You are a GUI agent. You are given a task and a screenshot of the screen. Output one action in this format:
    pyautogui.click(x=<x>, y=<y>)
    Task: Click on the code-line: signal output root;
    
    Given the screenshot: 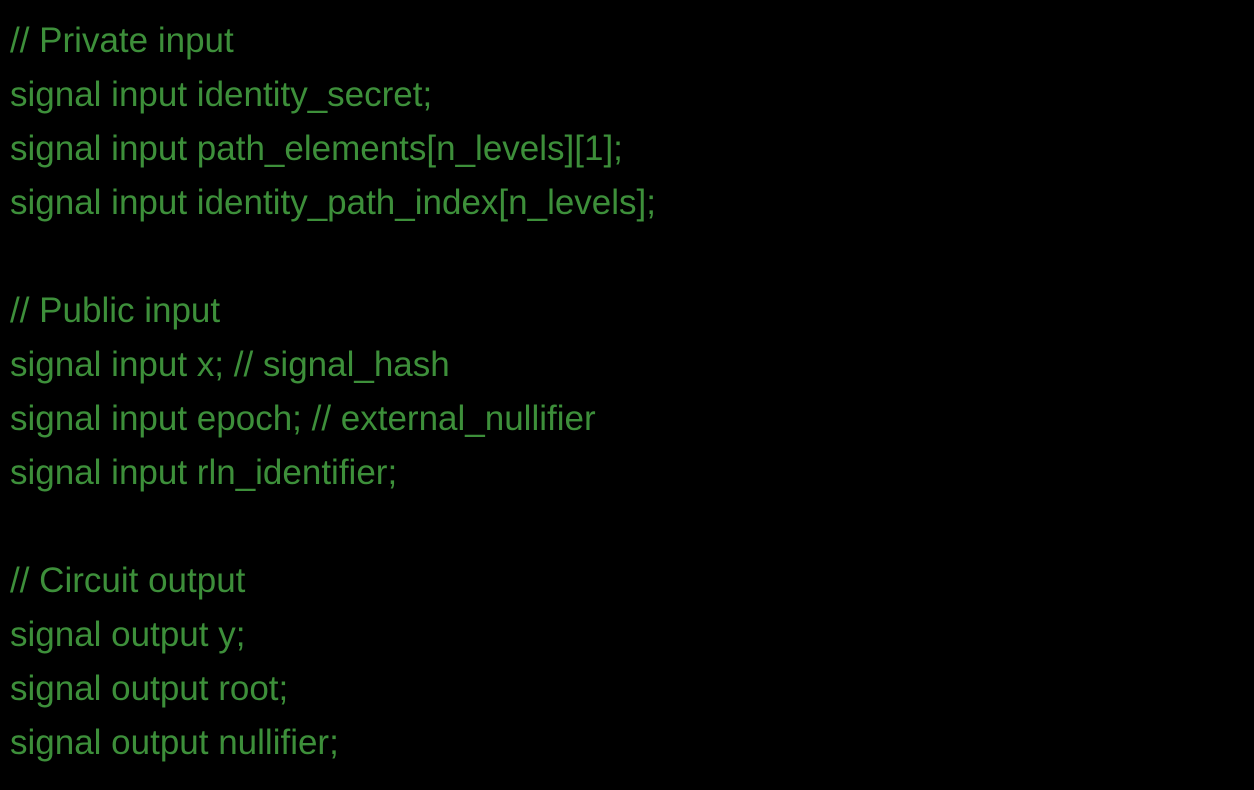 What is the action you would take?
    pyautogui.click(x=149, y=688)
    